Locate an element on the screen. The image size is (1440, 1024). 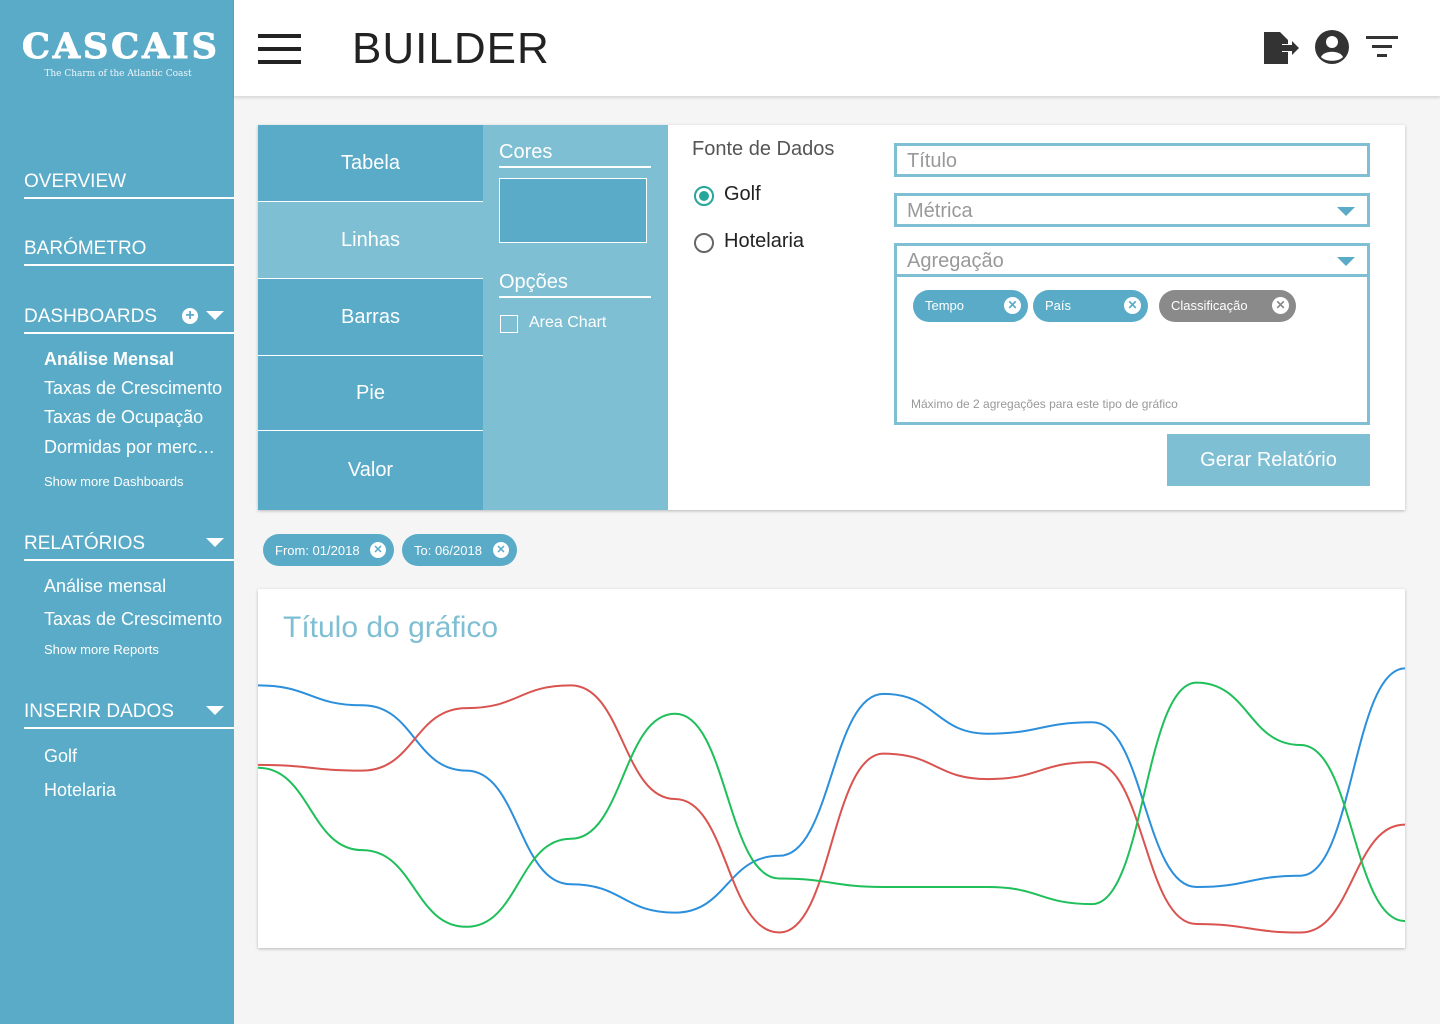
chart-options: Cores Opções Area Chart is located at coordinates (575, 317).